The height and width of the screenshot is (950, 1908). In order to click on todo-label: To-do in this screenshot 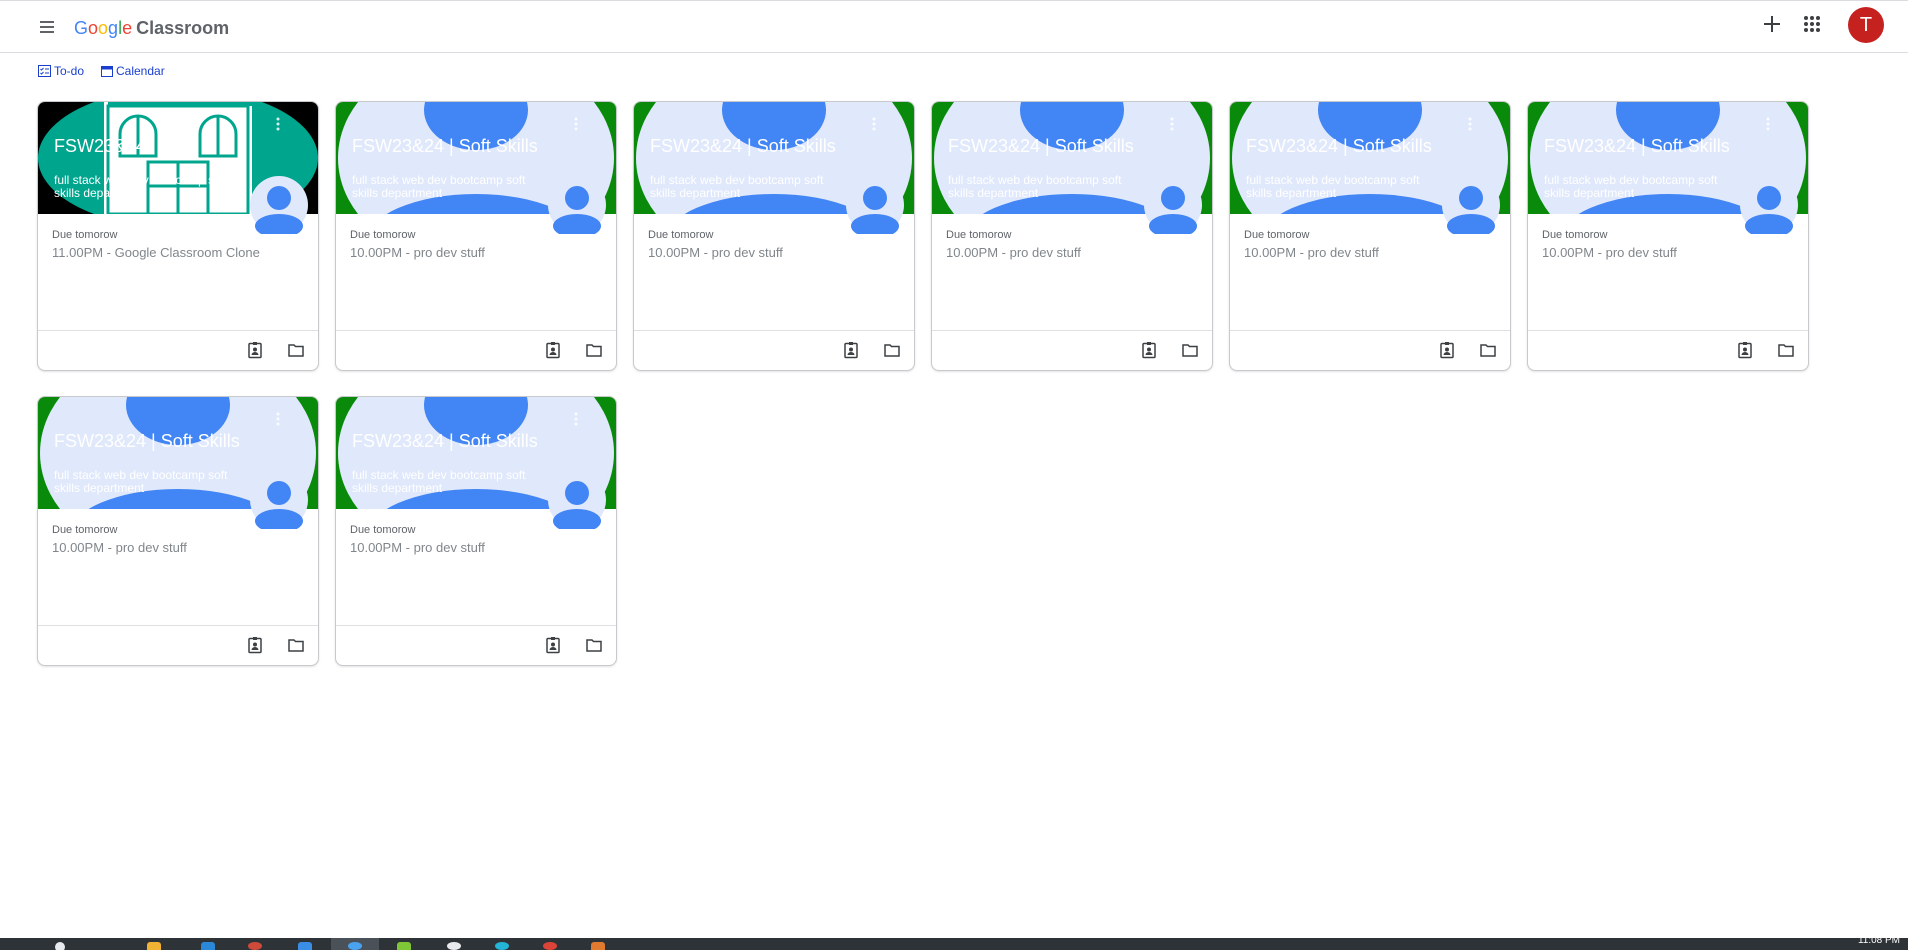, I will do `click(69, 71)`.